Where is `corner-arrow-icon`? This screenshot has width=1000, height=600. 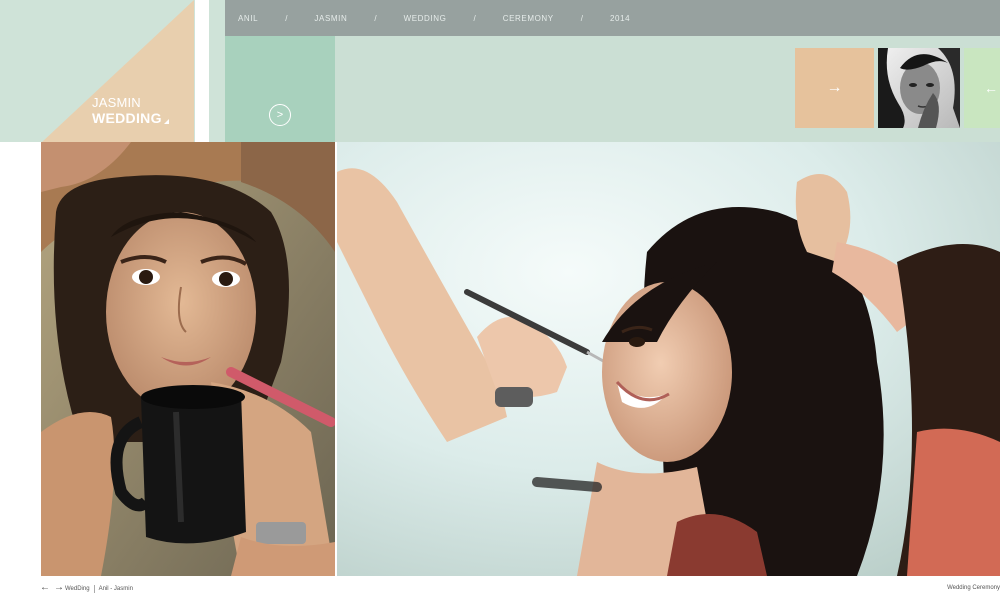 corner-arrow-icon is located at coordinates (166, 121).